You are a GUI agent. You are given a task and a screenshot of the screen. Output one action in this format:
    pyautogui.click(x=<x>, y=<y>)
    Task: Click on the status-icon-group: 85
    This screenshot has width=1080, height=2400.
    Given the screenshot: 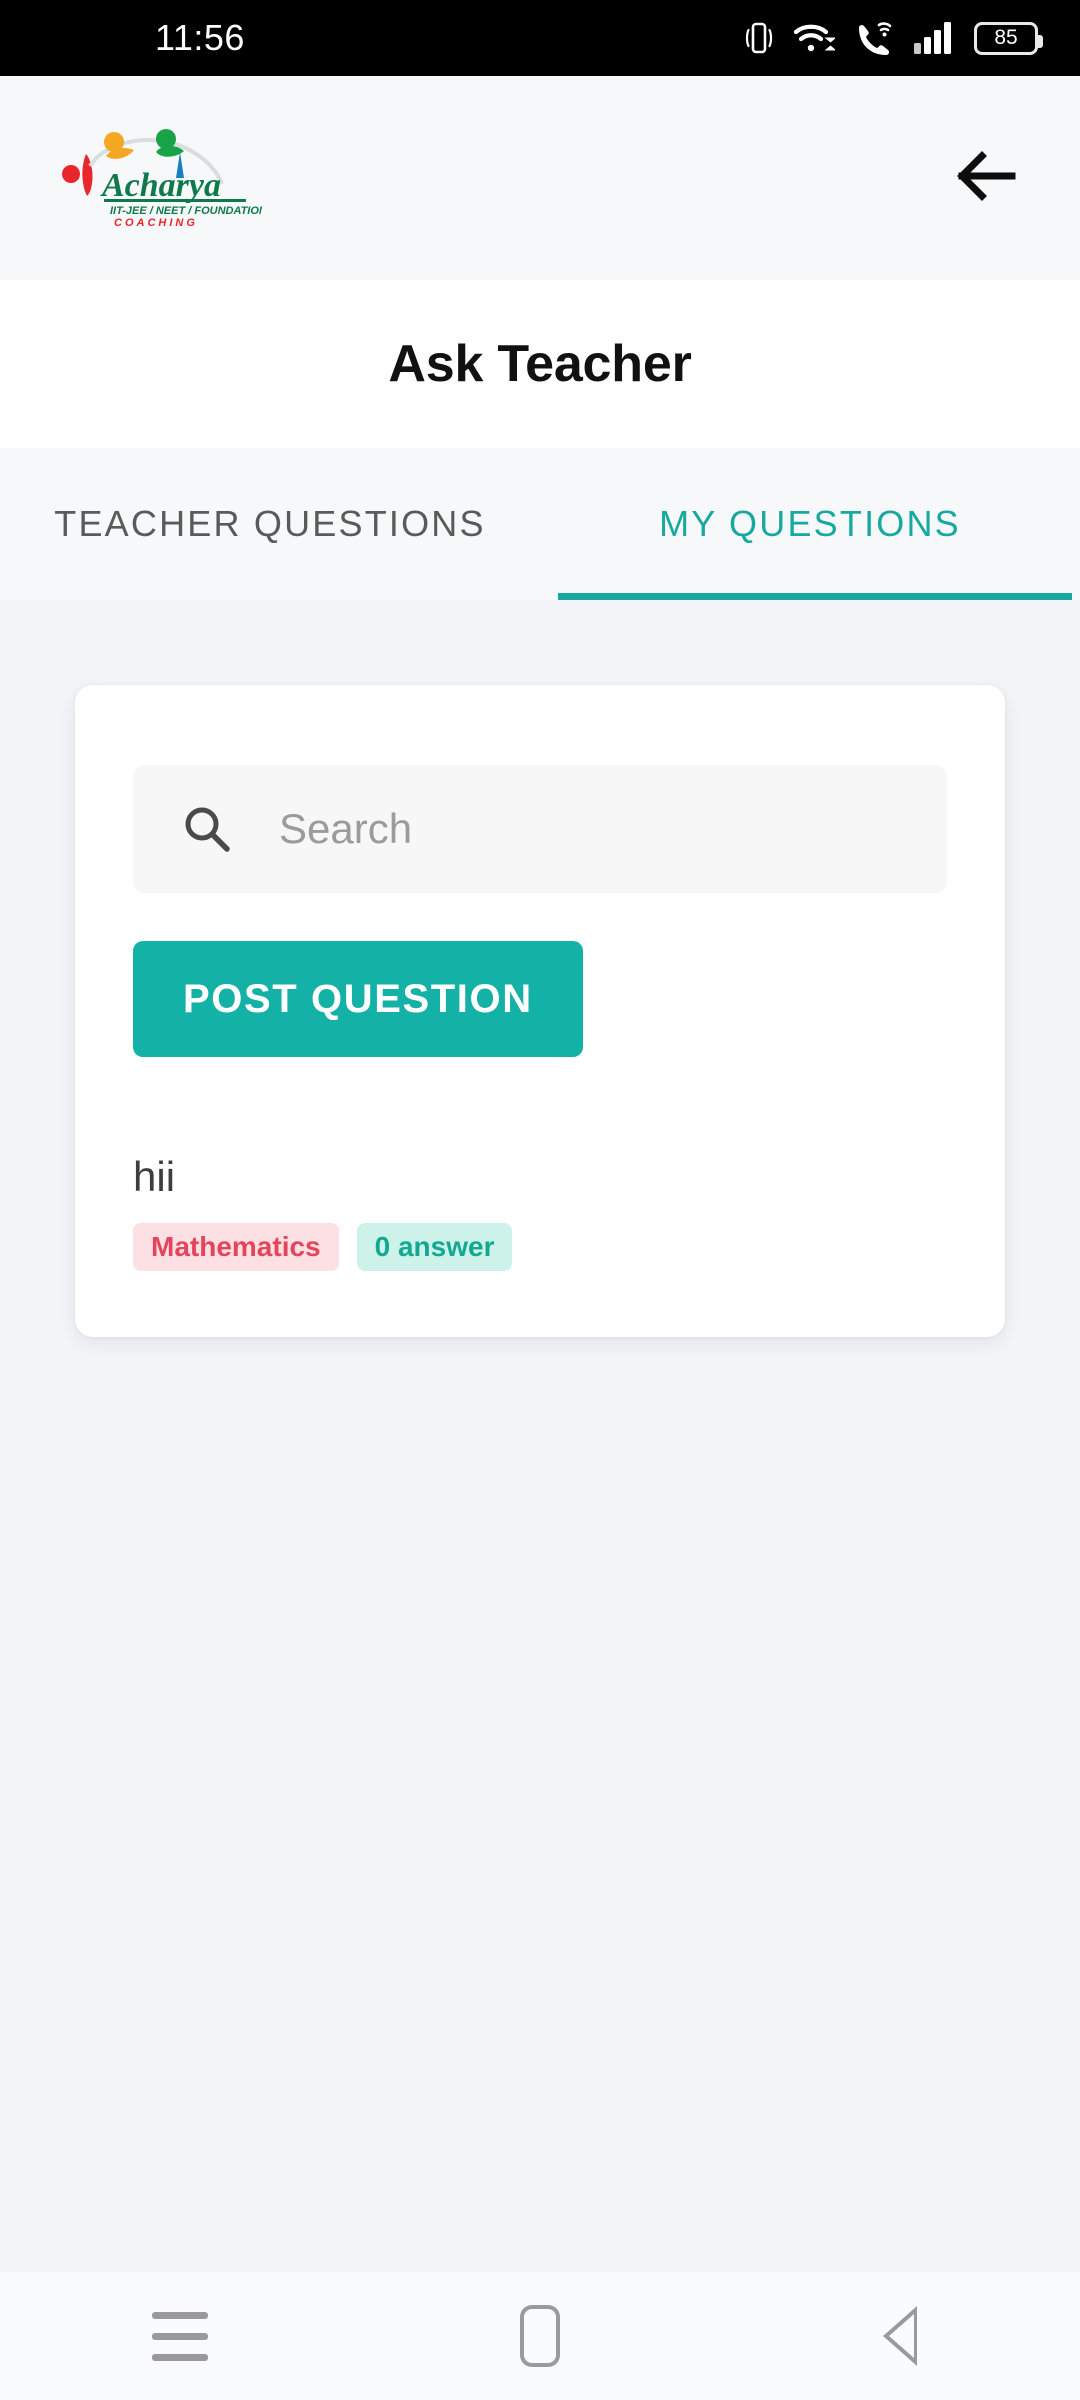 What is the action you would take?
    pyautogui.click(x=893, y=38)
    